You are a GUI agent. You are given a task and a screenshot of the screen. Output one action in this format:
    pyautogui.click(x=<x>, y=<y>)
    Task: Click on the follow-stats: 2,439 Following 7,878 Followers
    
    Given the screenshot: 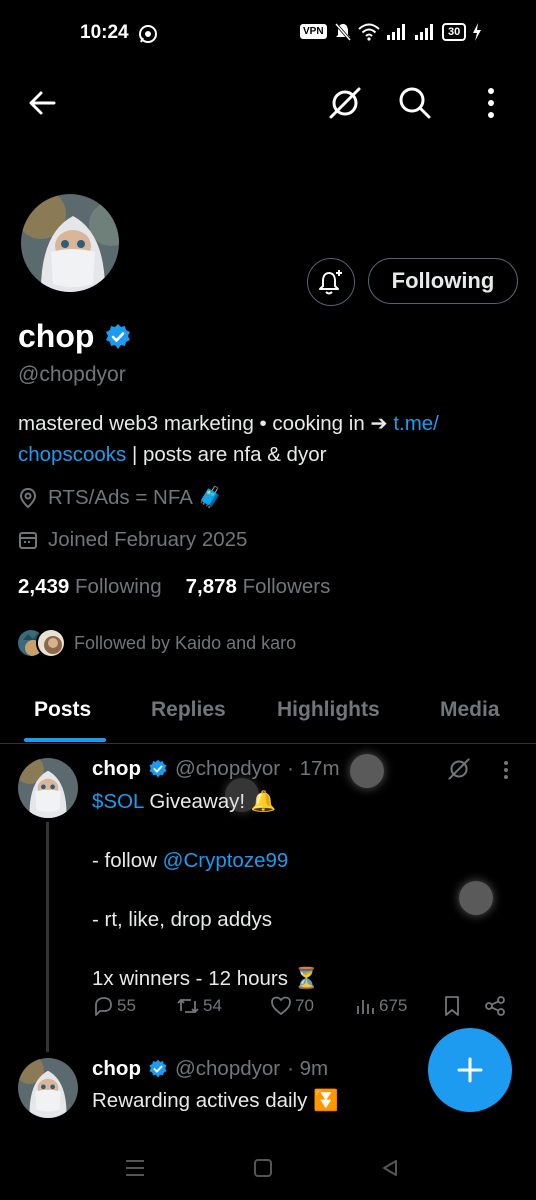 What is the action you would take?
    pyautogui.click(x=174, y=587)
    